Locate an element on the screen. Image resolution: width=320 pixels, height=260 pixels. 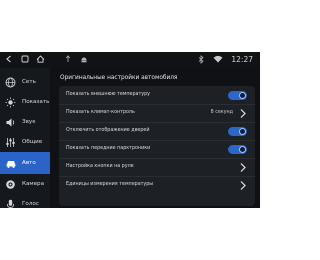
sidebar-item-display: Показать is located at coordinates (25, 102).